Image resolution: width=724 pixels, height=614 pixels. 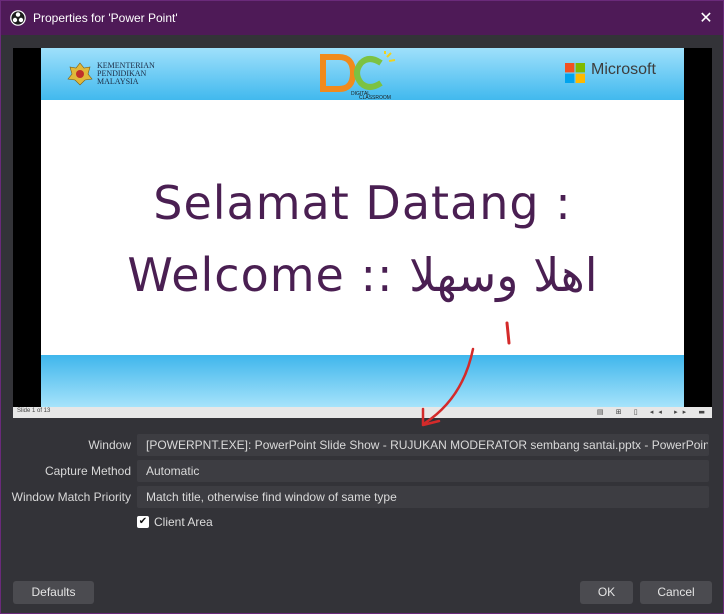 What do you see at coordinates (105, 18) in the screenshot?
I see `window-title: Properties for 'Power Point'` at bounding box center [105, 18].